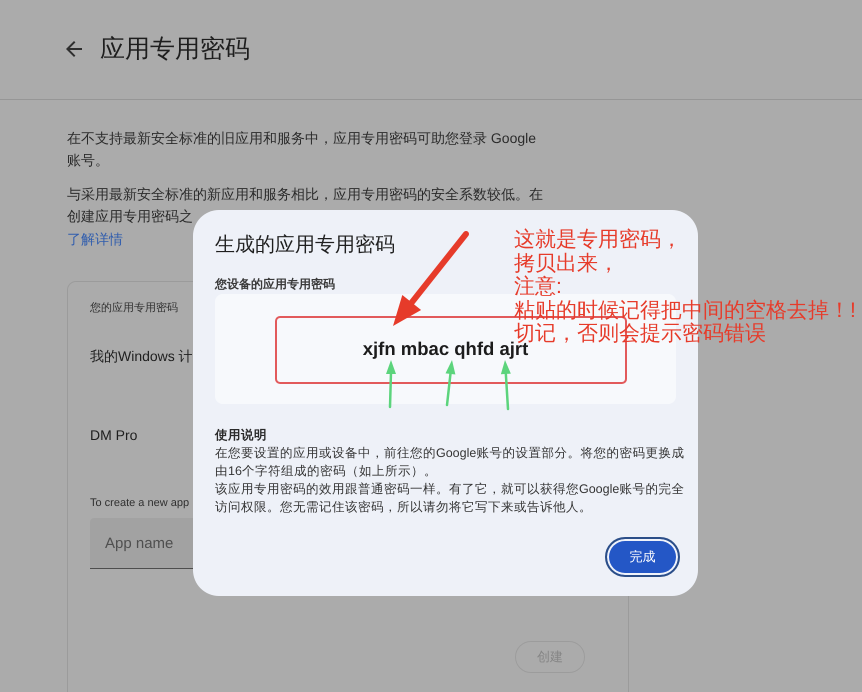 The width and height of the screenshot is (862, 692). Describe the element at coordinates (566, 263) in the screenshot. I see `annotation-text: 拷贝出来，` at that location.